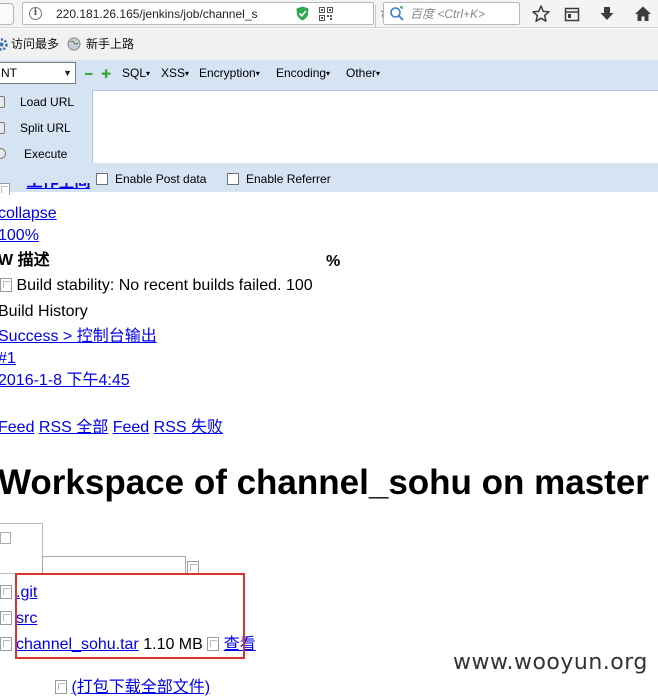  Describe the element at coordinates (61, 687) in the screenshot. I see `zip-icon` at that location.